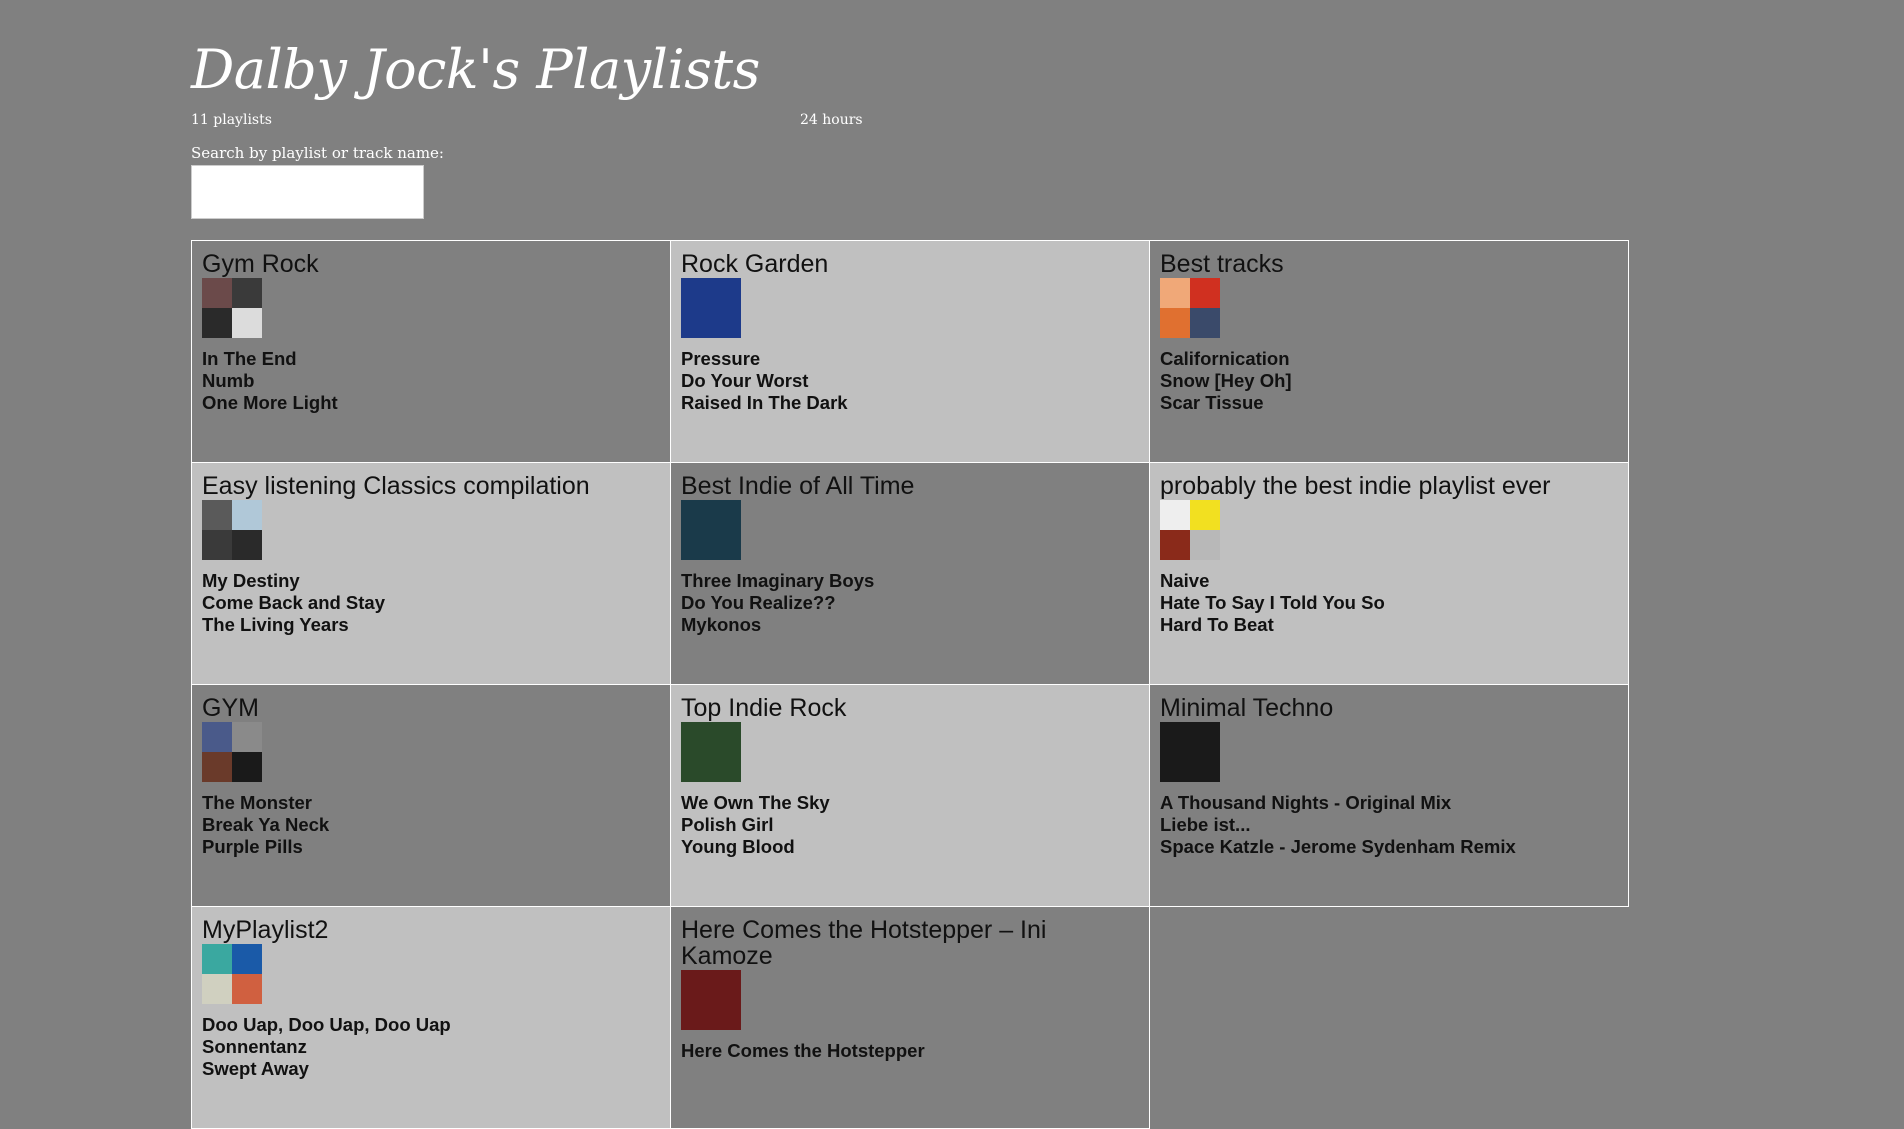  Describe the element at coordinates (431, 625) in the screenshot. I see `track-item: The Living Years` at that location.